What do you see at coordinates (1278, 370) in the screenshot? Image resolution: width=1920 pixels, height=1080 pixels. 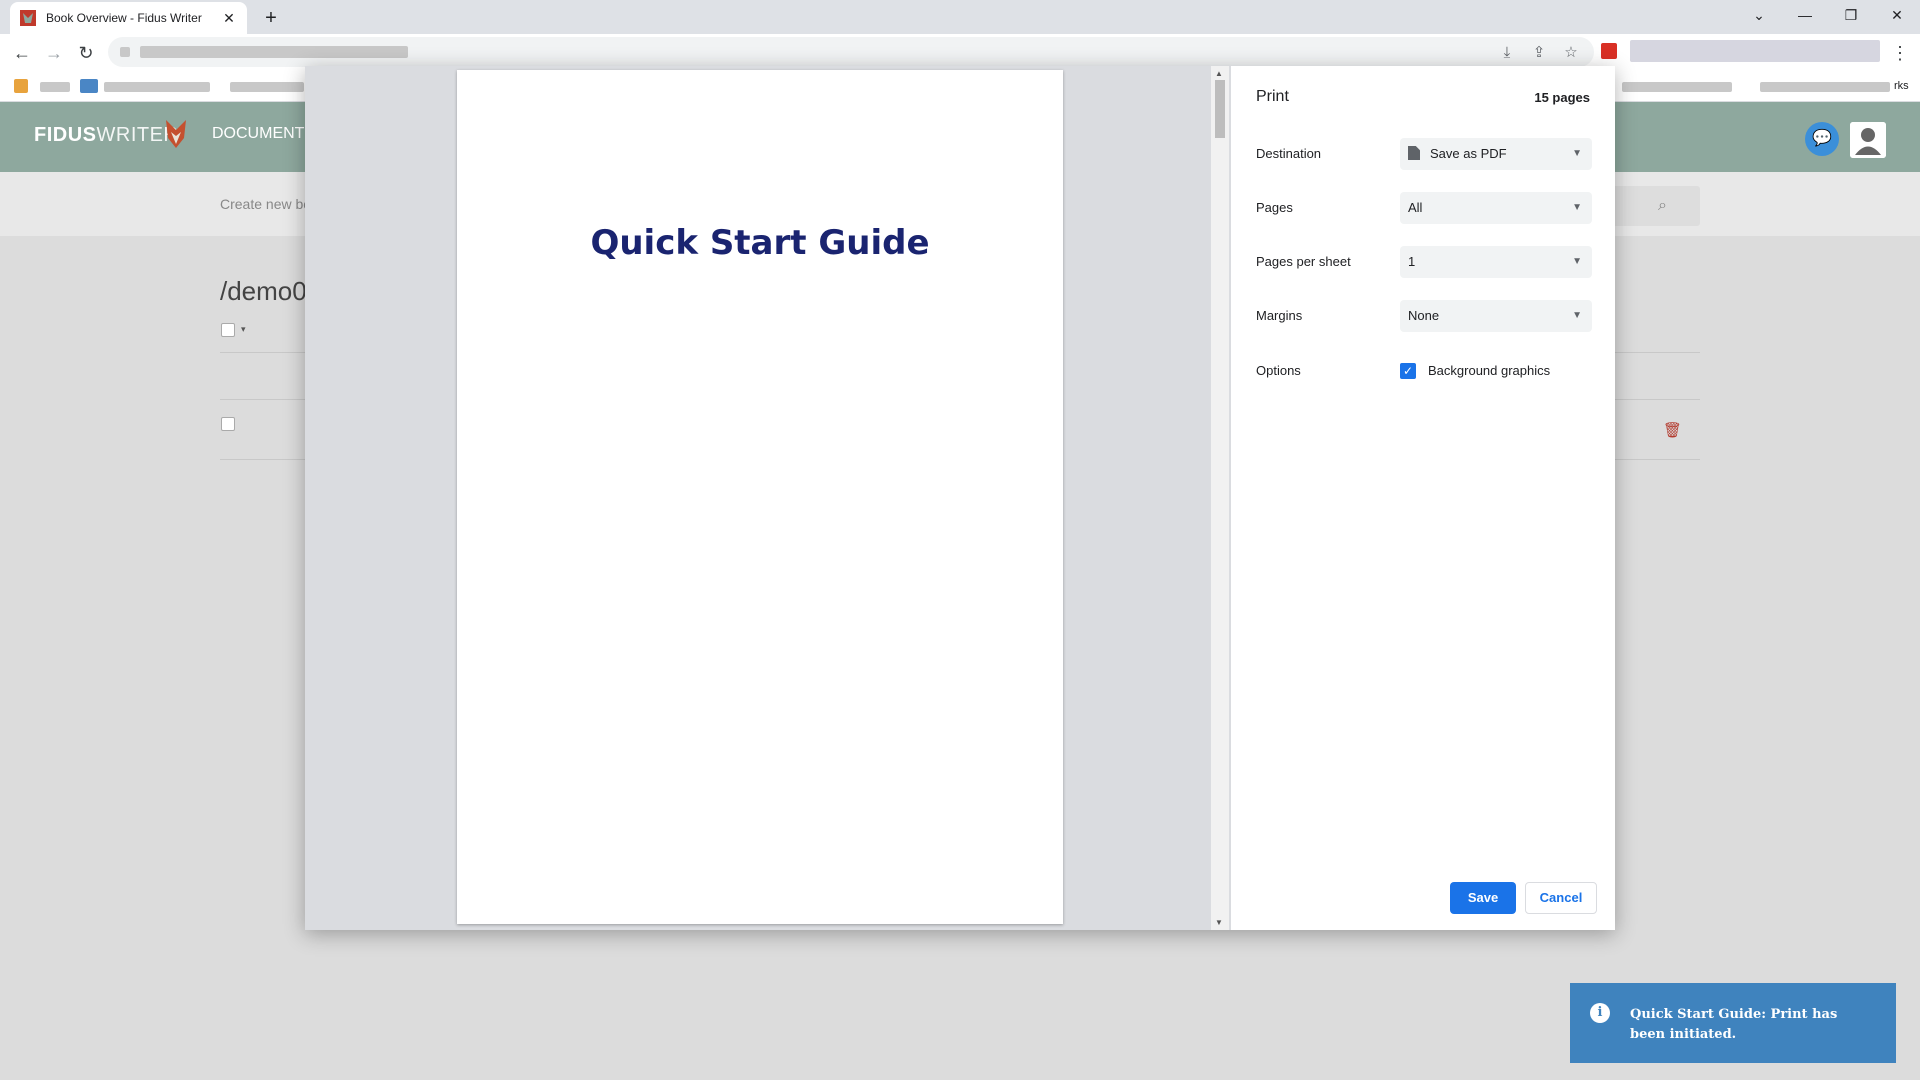 I see `options-label: Options` at bounding box center [1278, 370].